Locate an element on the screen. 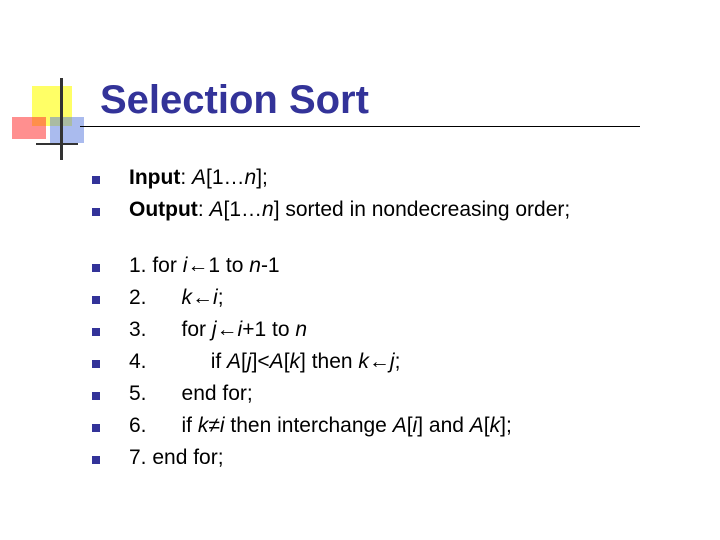 This screenshot has height=540, width=720. code-text: 2. is located at coordinates (155, 297).